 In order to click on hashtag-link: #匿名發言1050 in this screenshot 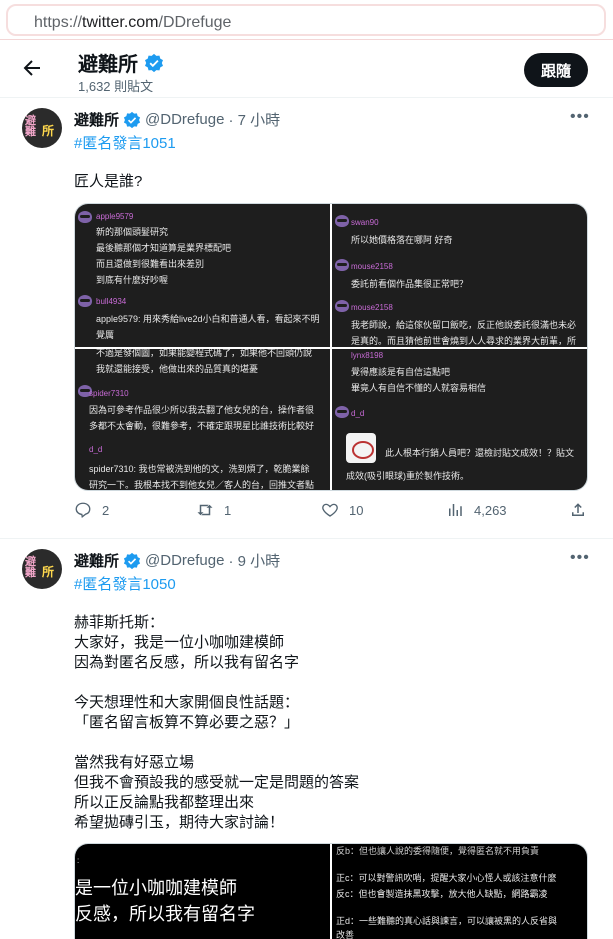, I will do `click(125, 583)`.